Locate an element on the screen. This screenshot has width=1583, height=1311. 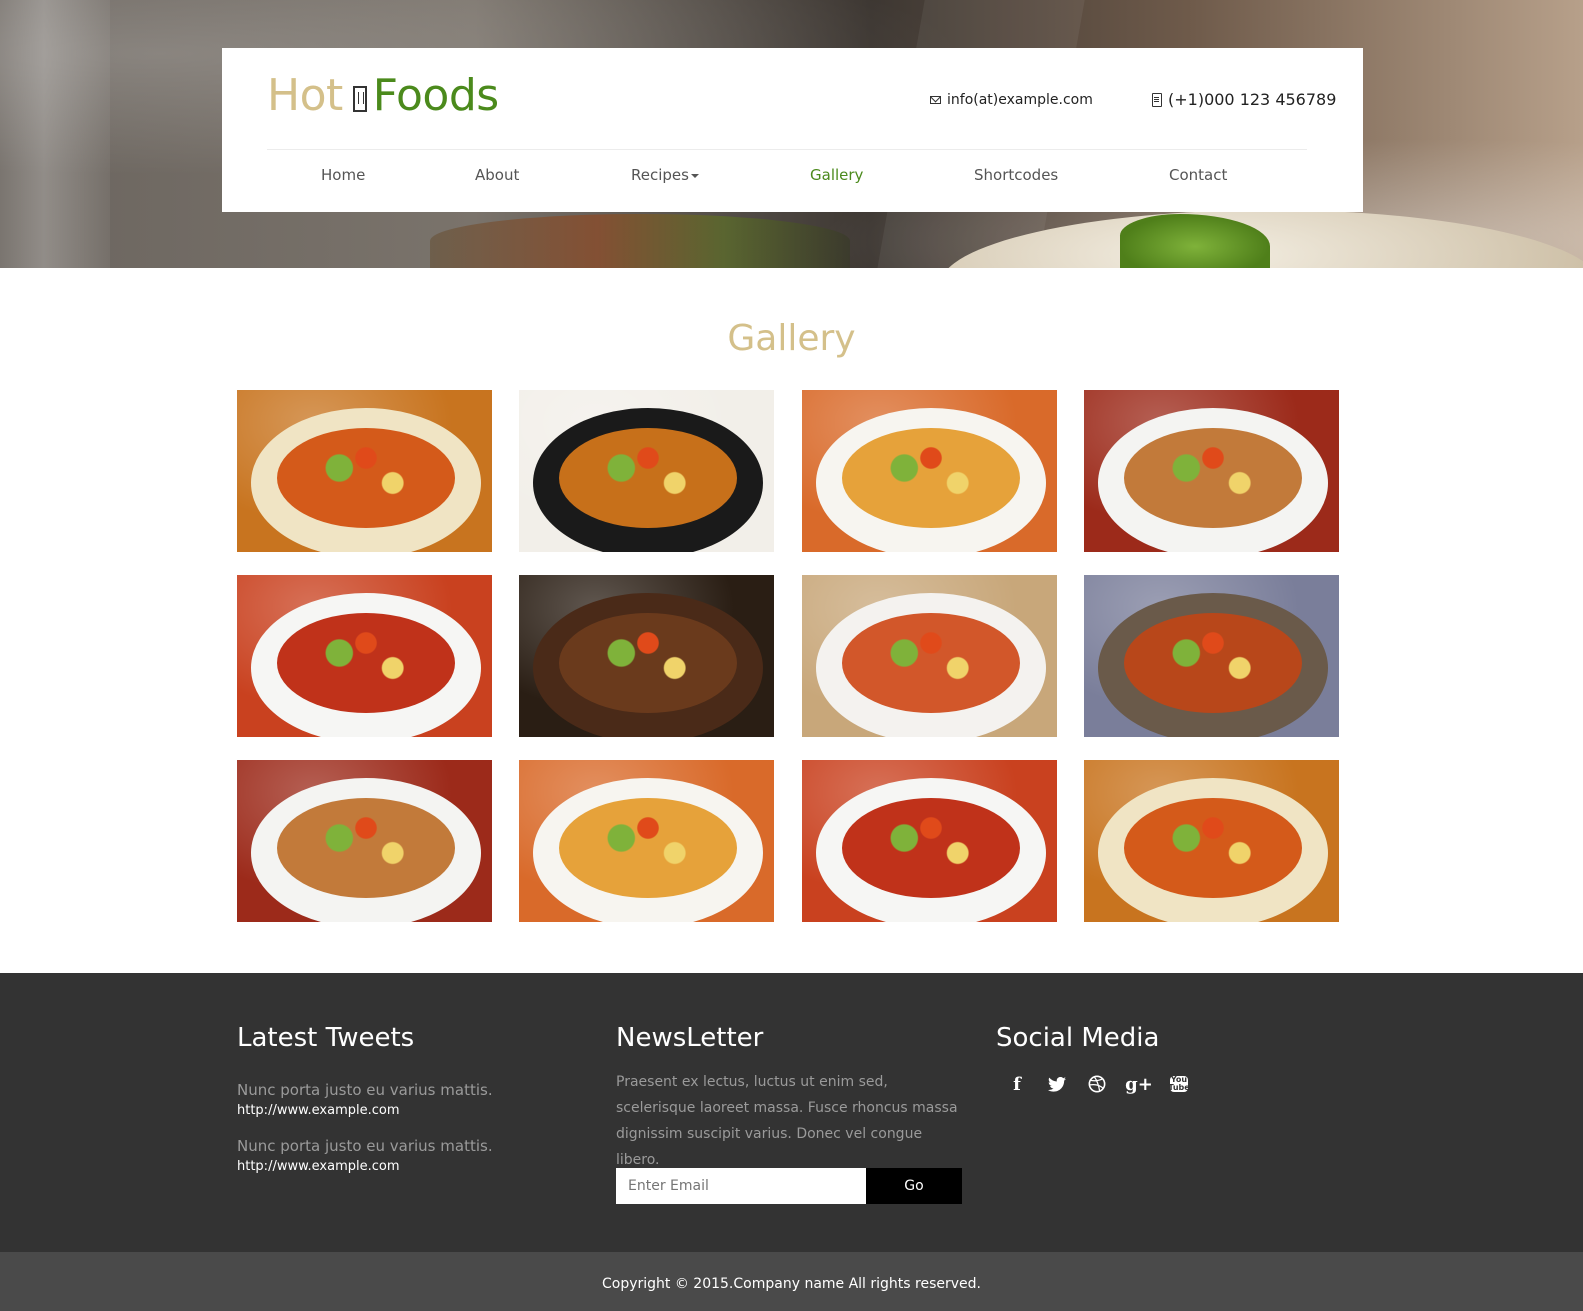
envelope-icon is located at coordinates (935, 100).